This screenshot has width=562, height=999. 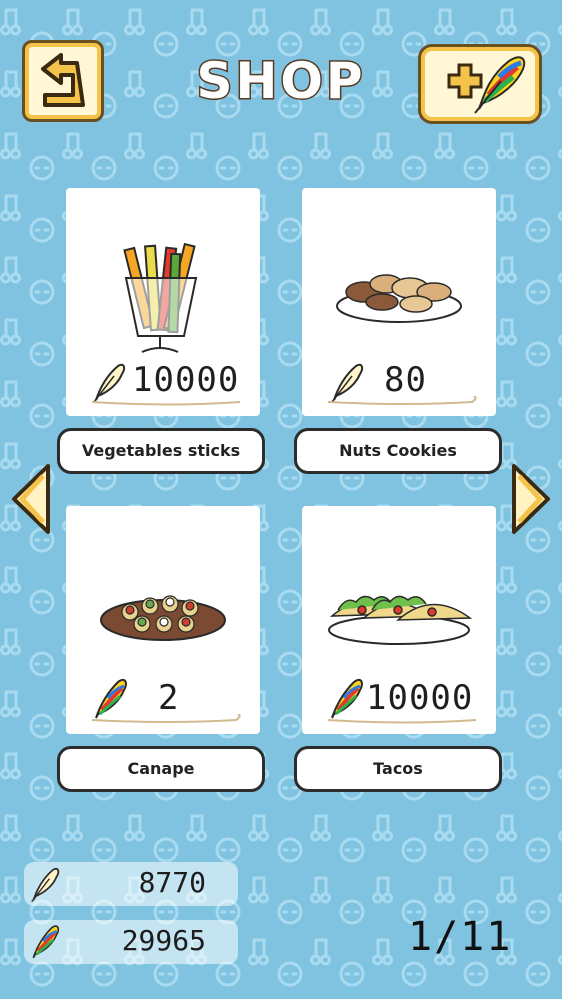 I want to click on rainbow-feather-counter: 29965, so click(x=131, y=942).